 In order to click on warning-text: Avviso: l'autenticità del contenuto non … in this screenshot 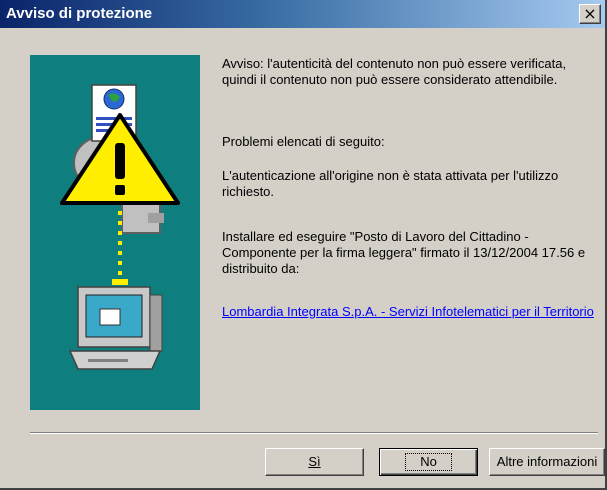, I will do `click(394, 71)`.